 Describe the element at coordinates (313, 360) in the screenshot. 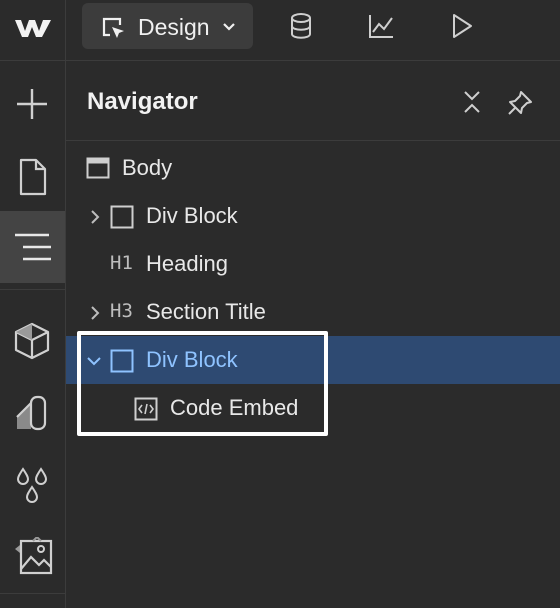

I see `tree-node-div-block-selected: Div Block` at that location.